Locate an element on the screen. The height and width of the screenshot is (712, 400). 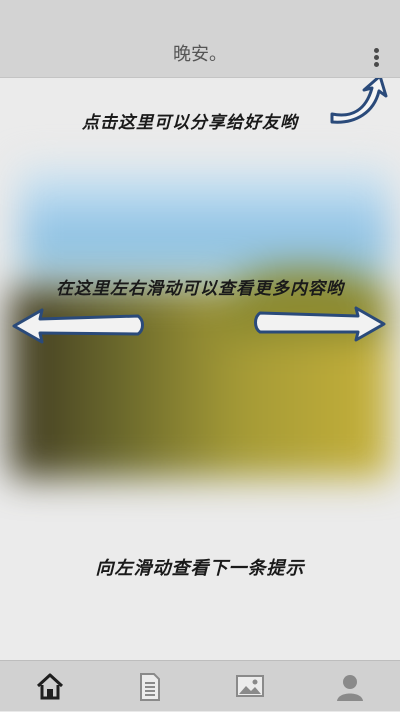
more-vertical-icon is located at coordinates (376, 50).